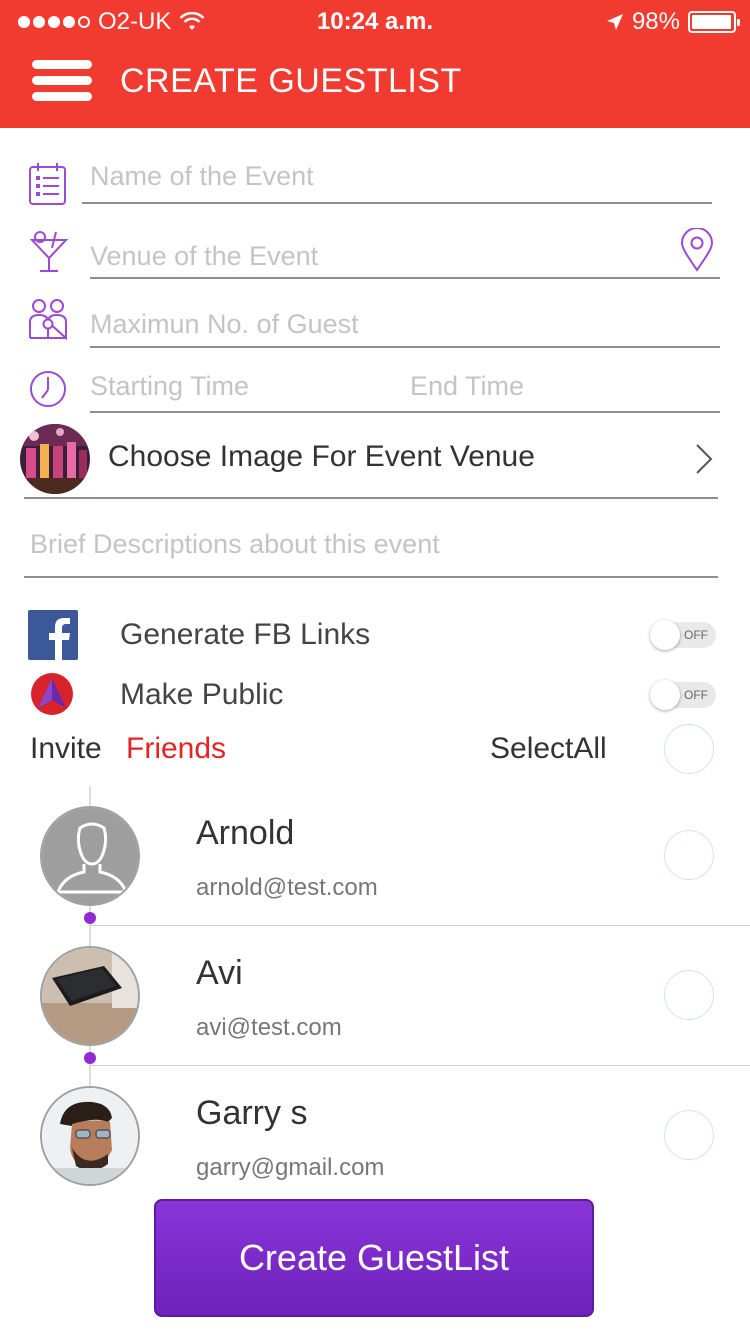  What do you see at coordinates (696, 635) in the screenshot?
I see `fb-links-toggle-state: OFF` at bounding box center [696, 635].